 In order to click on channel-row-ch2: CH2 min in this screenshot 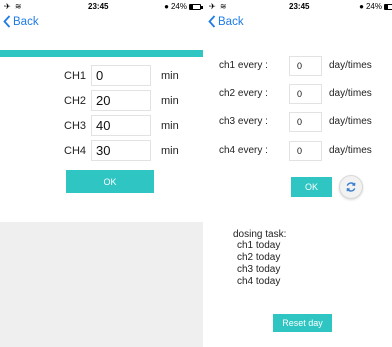, I will do `click(101, 101)`.